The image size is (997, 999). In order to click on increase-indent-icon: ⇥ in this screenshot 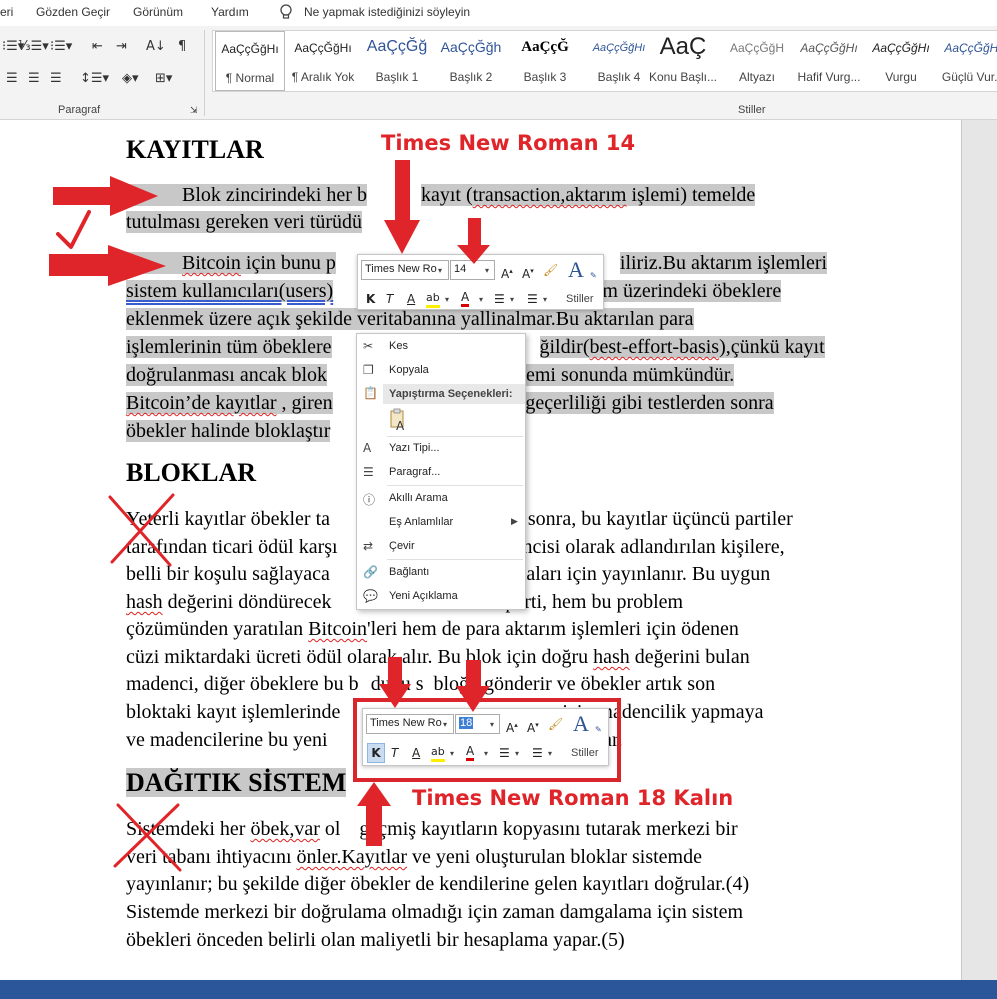, I will do `click(121, 47)`.